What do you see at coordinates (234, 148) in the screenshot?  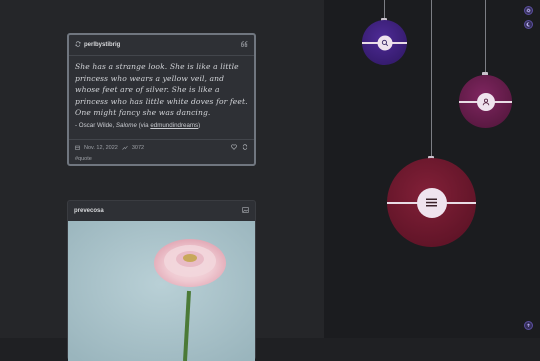 I see `heart-icon` at bounding box center [234, 148].